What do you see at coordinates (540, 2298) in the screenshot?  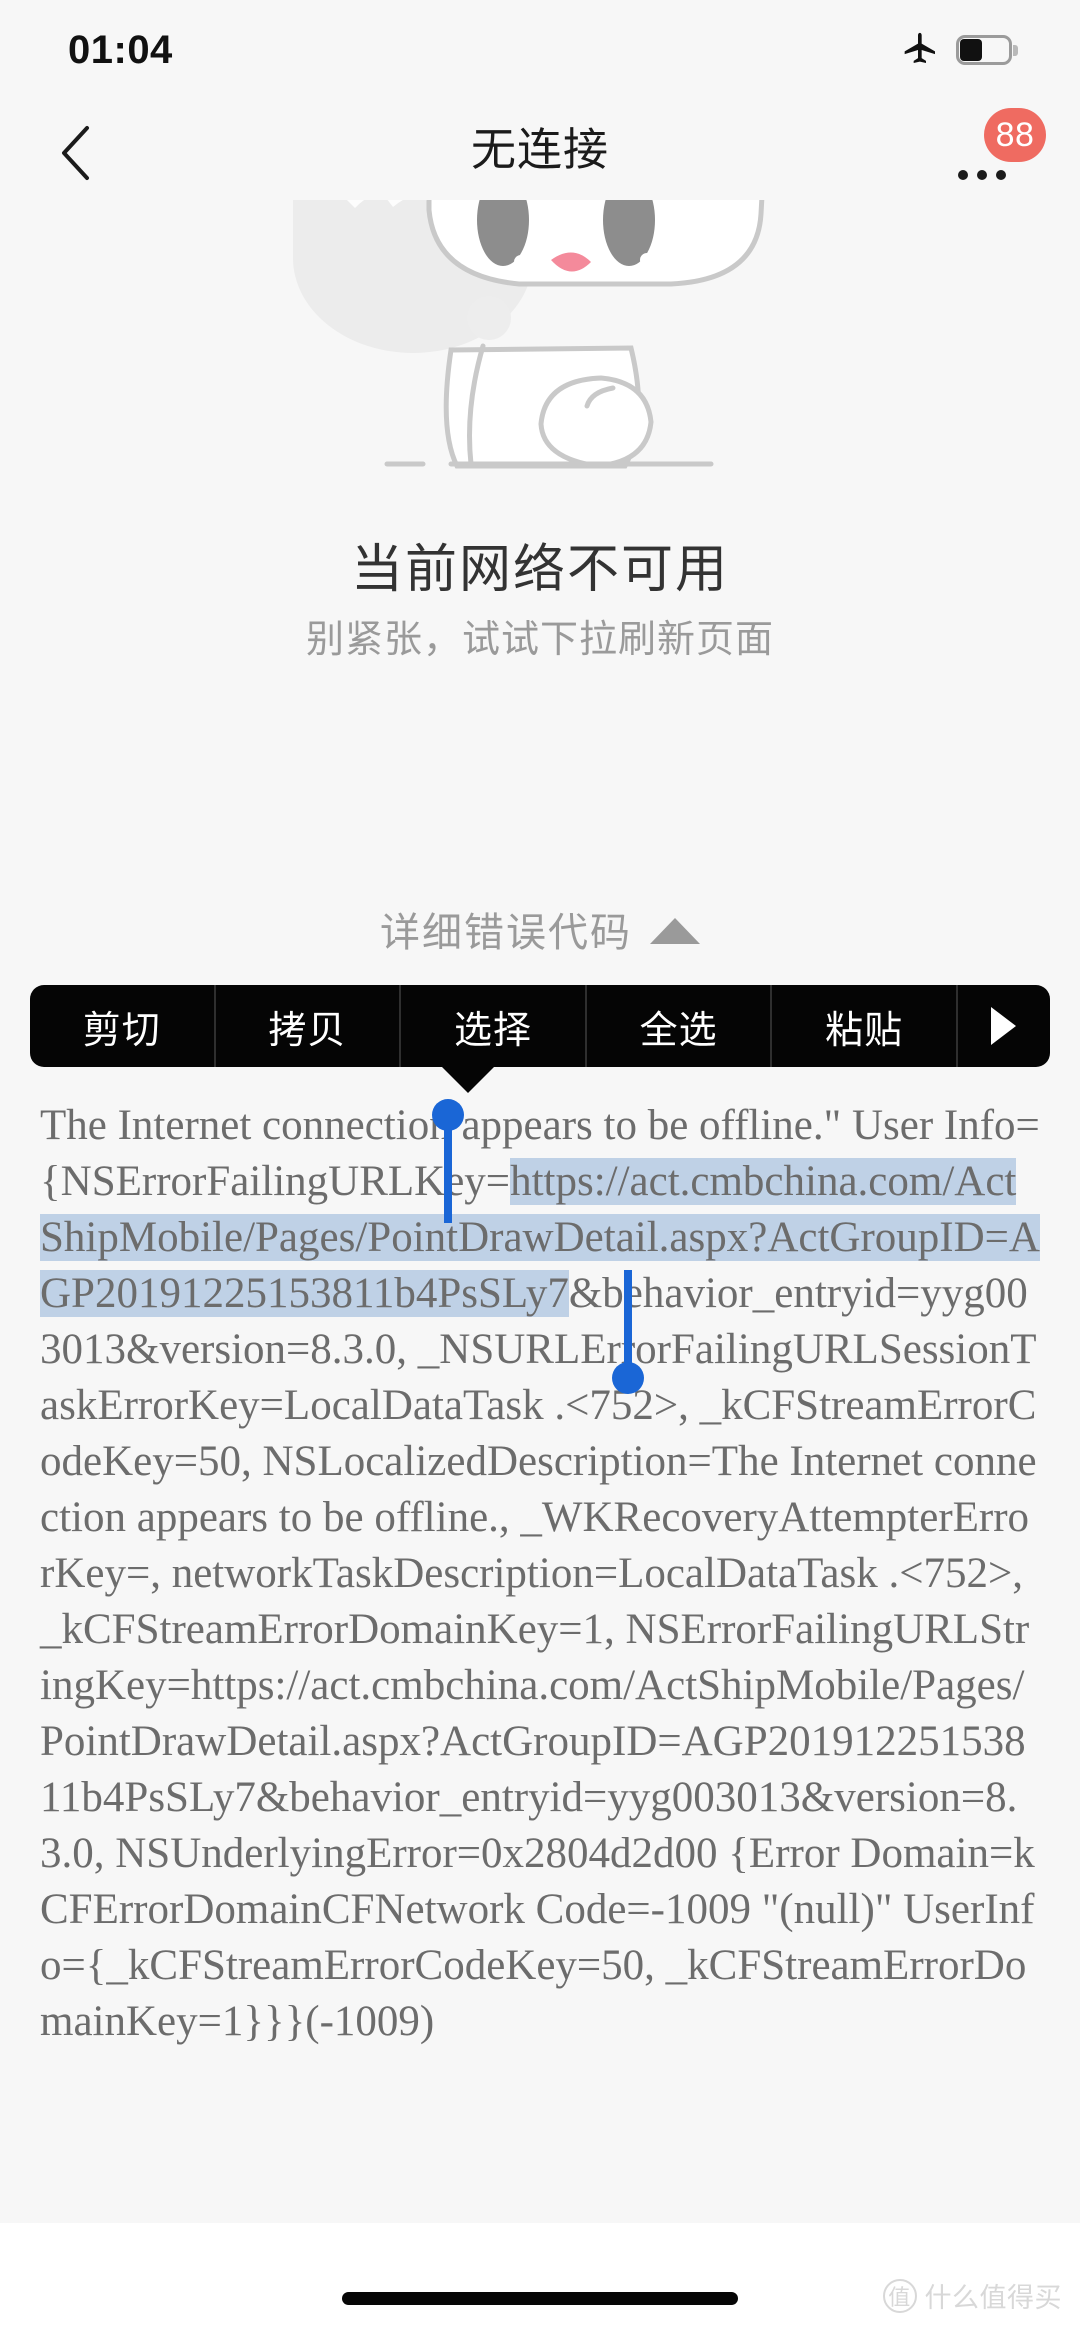 I see `home-indicator` at bounding box center [540, 2298].